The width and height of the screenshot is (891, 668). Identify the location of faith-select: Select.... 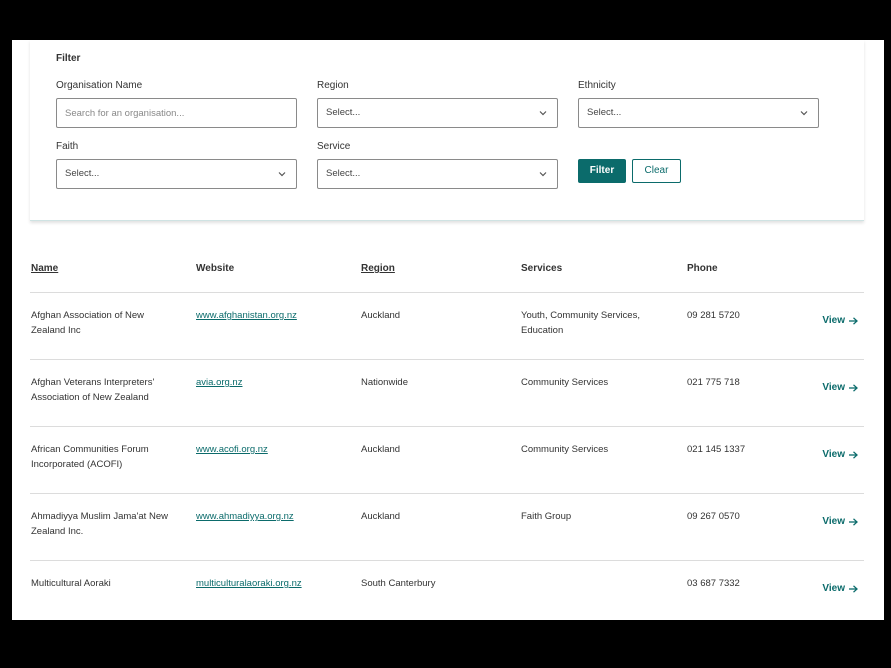
(176, 174).